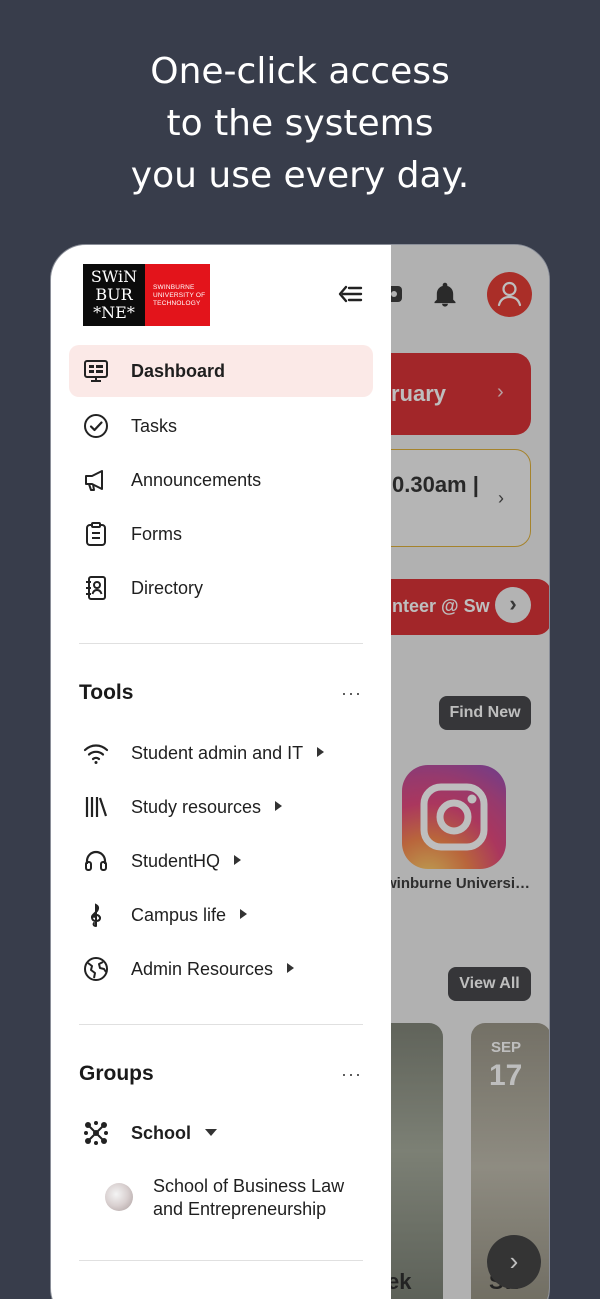  Describe the element at coordinates (179, 915) in the screenshot. I see `tool-label-text: Campus life` at that location.